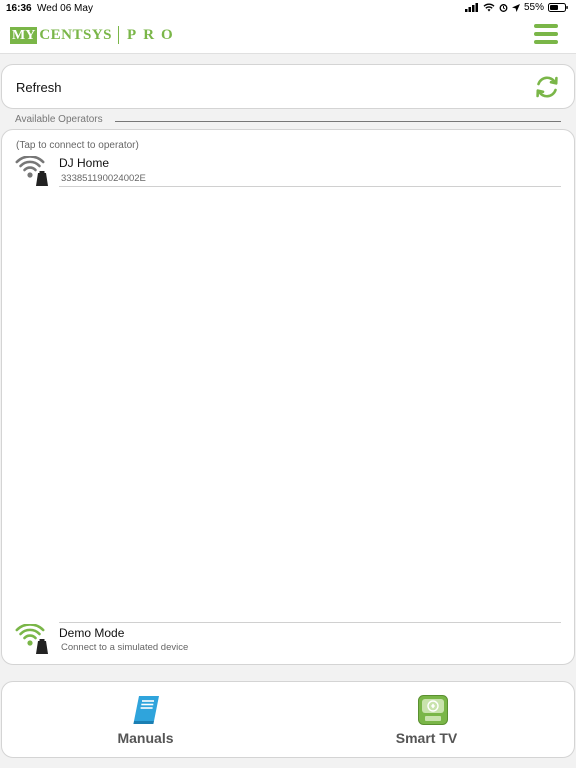 This screenshot has width=576, height=768. I want to click on alarm-icon, so click(503, 8).